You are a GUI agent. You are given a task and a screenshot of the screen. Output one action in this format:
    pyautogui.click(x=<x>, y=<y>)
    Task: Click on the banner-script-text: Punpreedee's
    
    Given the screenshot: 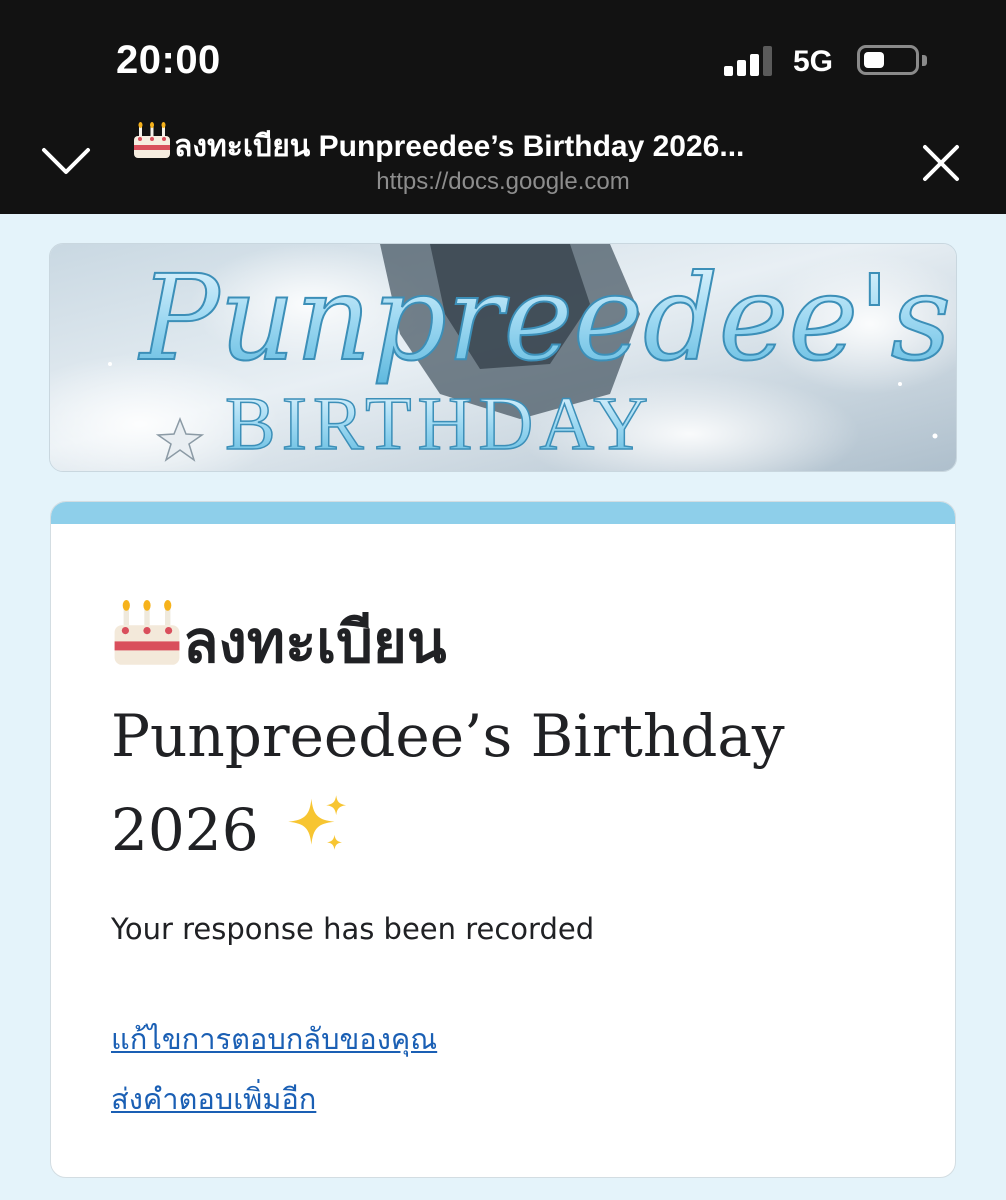 What is the action you would take?
    pyautogui.click(x=544, y=318)
    